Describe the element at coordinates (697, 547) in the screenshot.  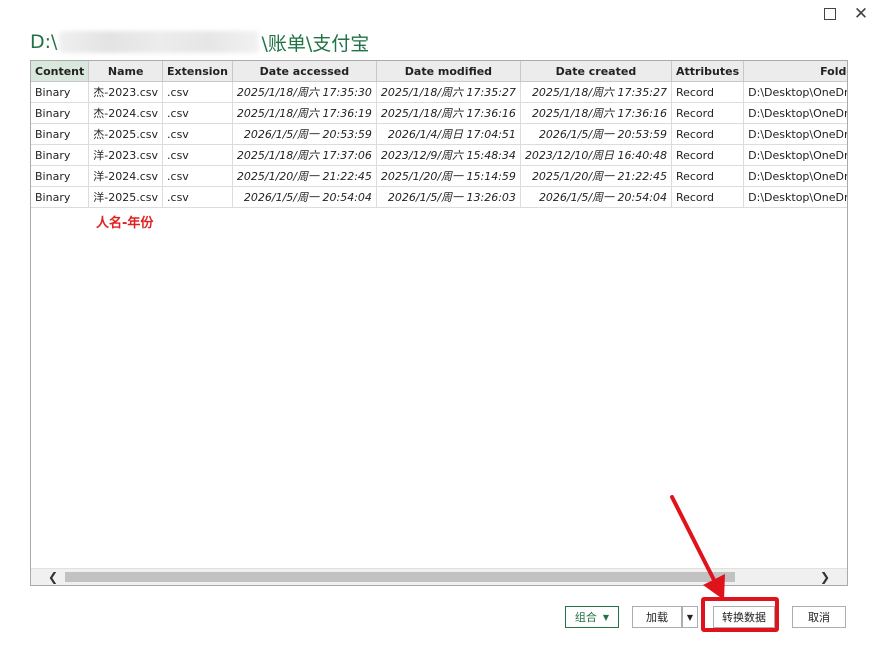
I see `highlight-arrow-icon` at that location.